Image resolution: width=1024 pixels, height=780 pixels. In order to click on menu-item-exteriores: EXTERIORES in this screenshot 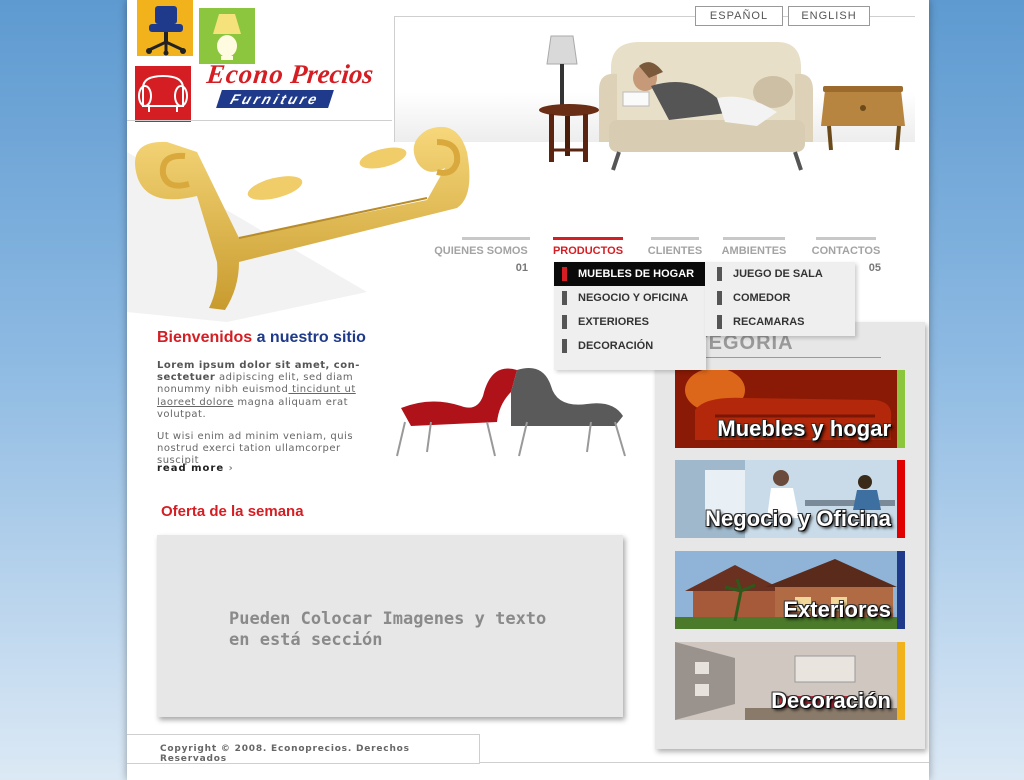, I will do `click(630, 322)`.